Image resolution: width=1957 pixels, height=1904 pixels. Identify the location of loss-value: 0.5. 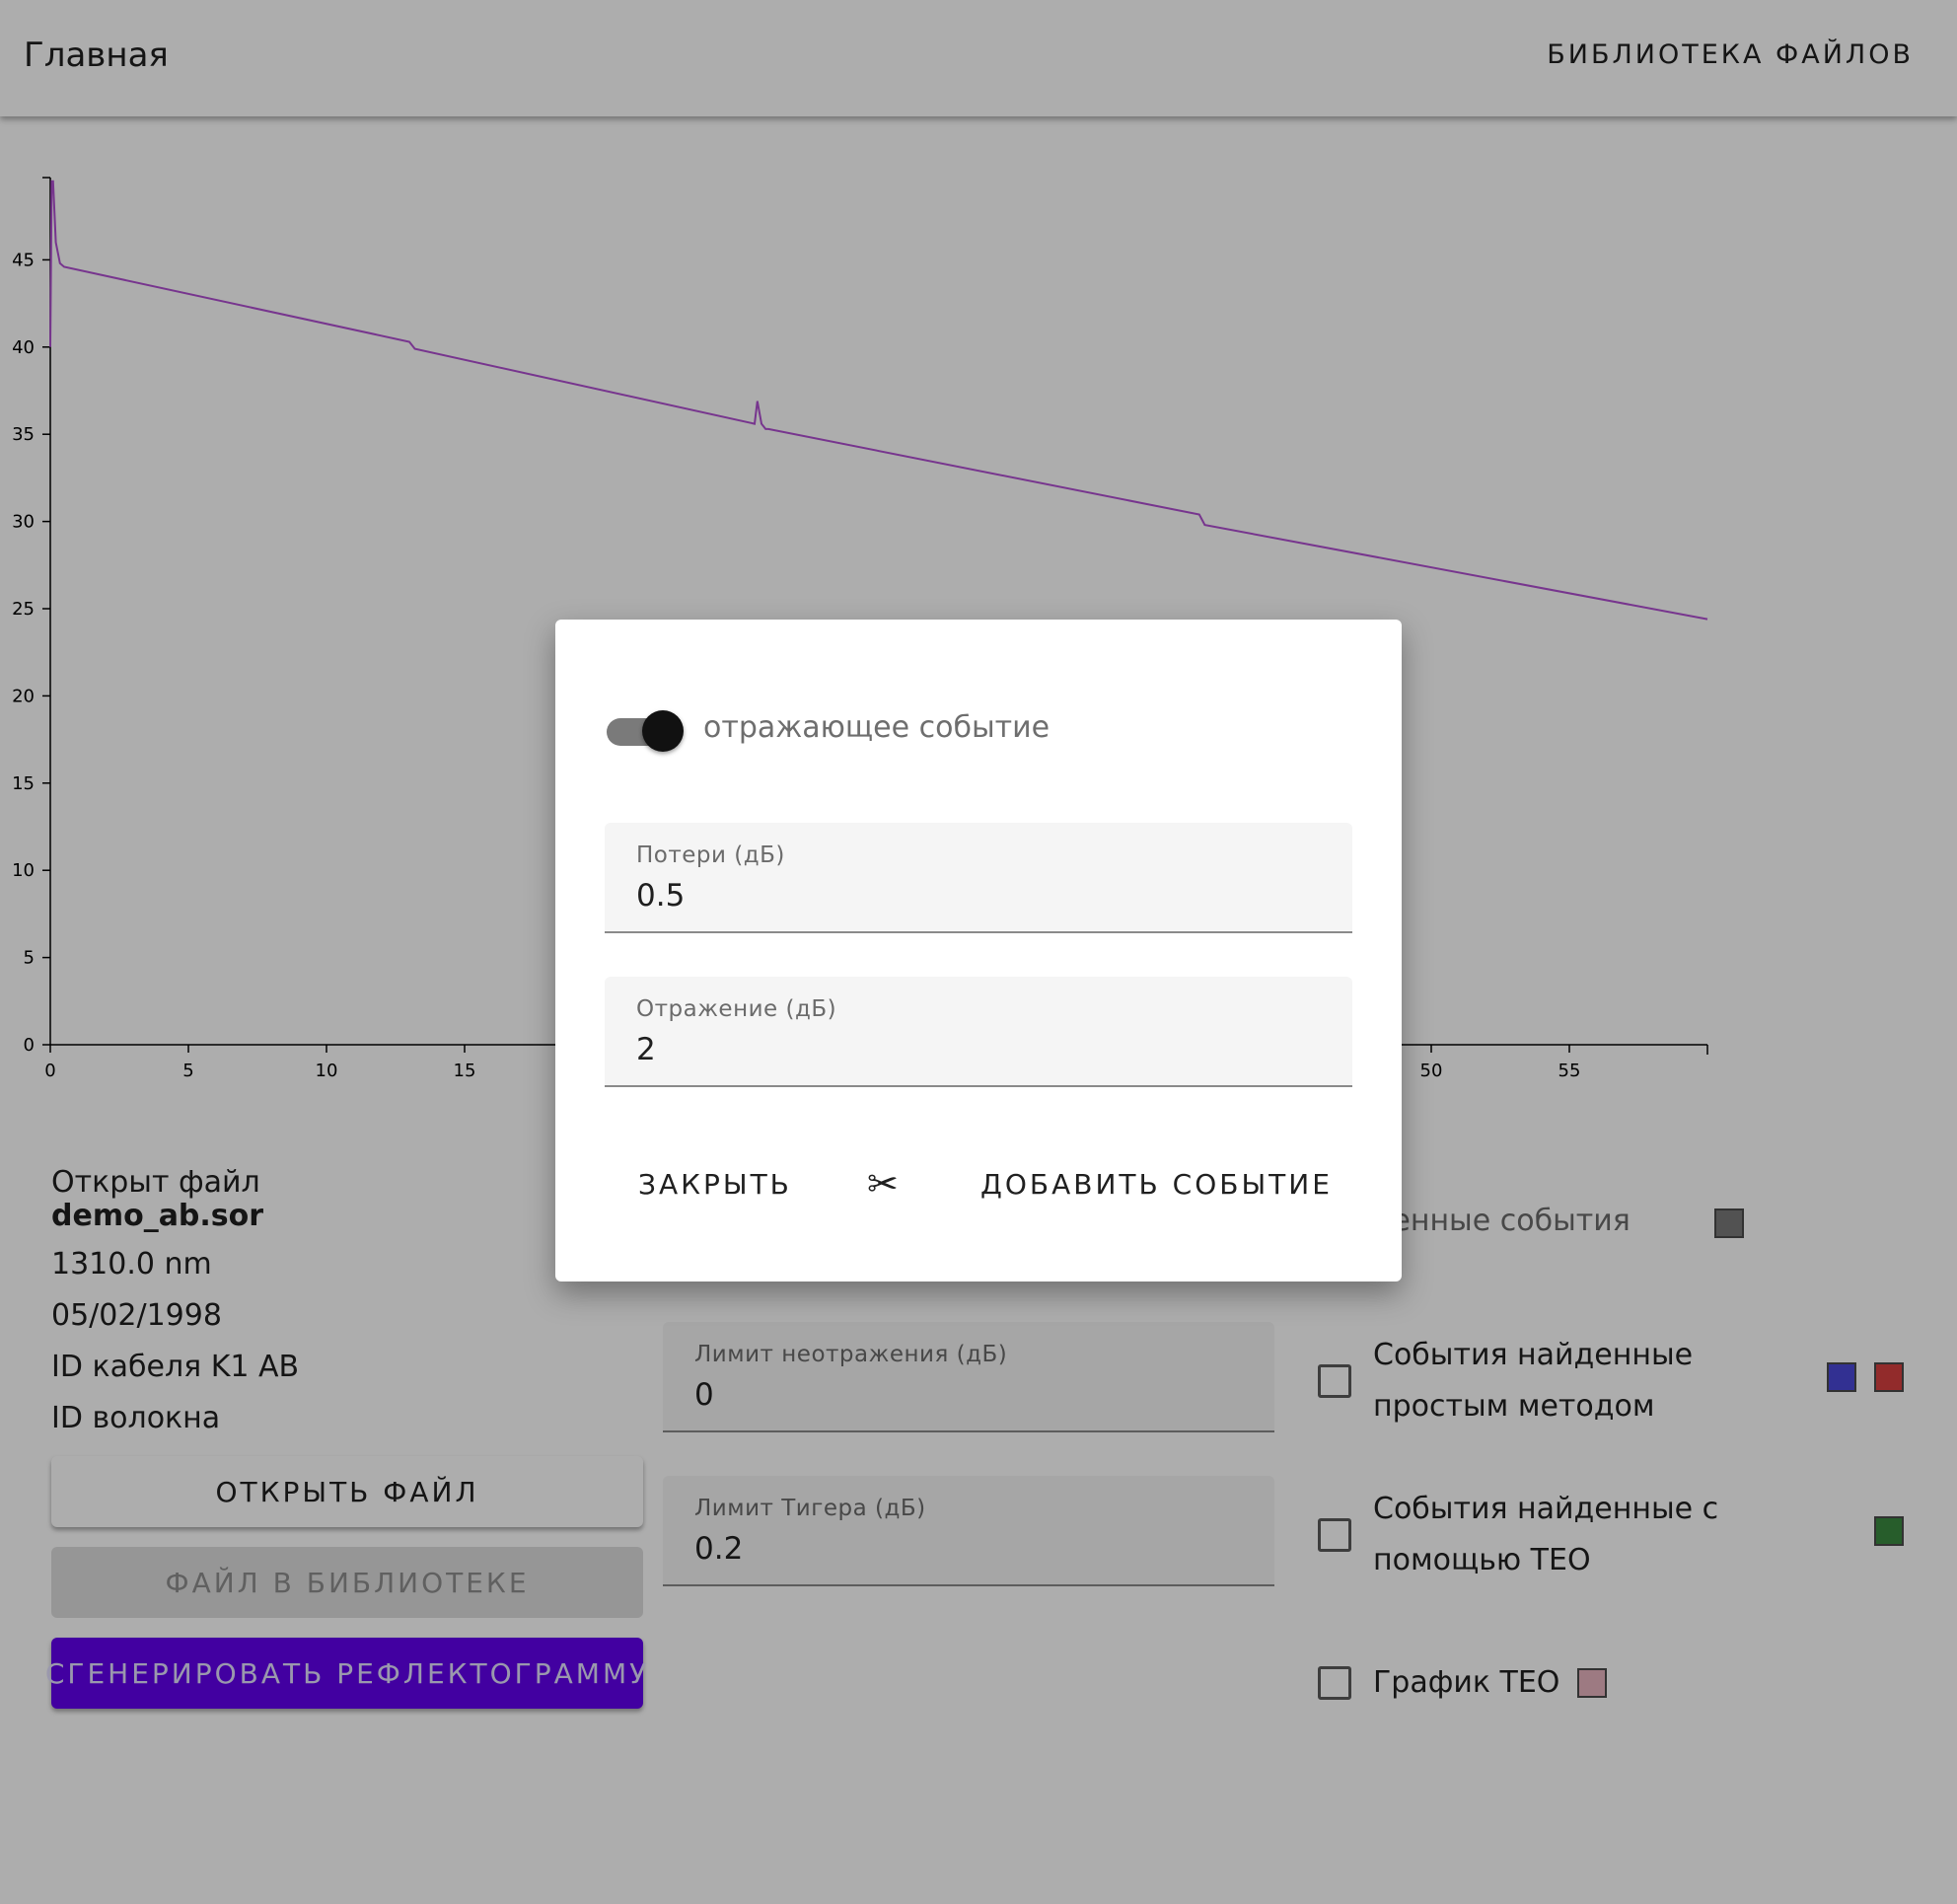
(661, 896).